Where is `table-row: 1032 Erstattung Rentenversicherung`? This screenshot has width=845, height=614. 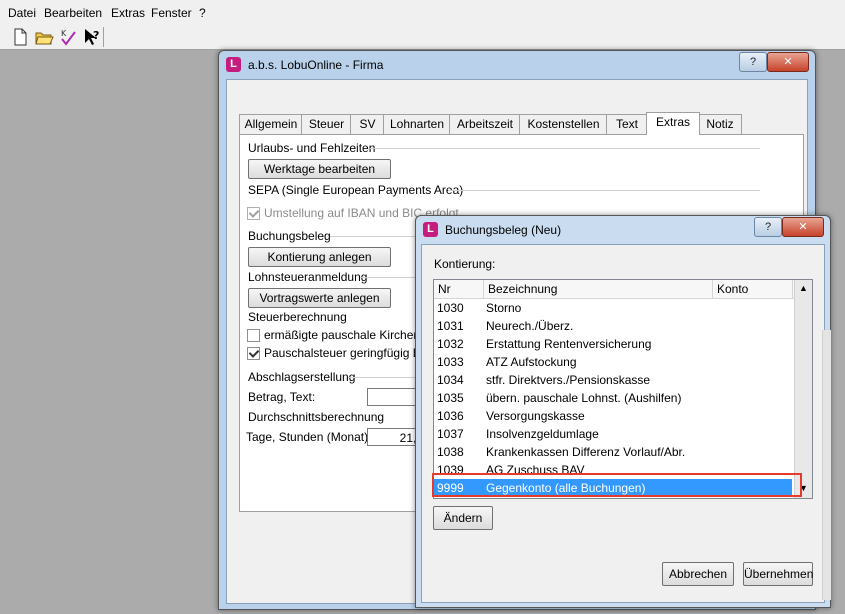 table-row: 1032 Erstattung Rentenversicherung is located at coordinates (613, 344).